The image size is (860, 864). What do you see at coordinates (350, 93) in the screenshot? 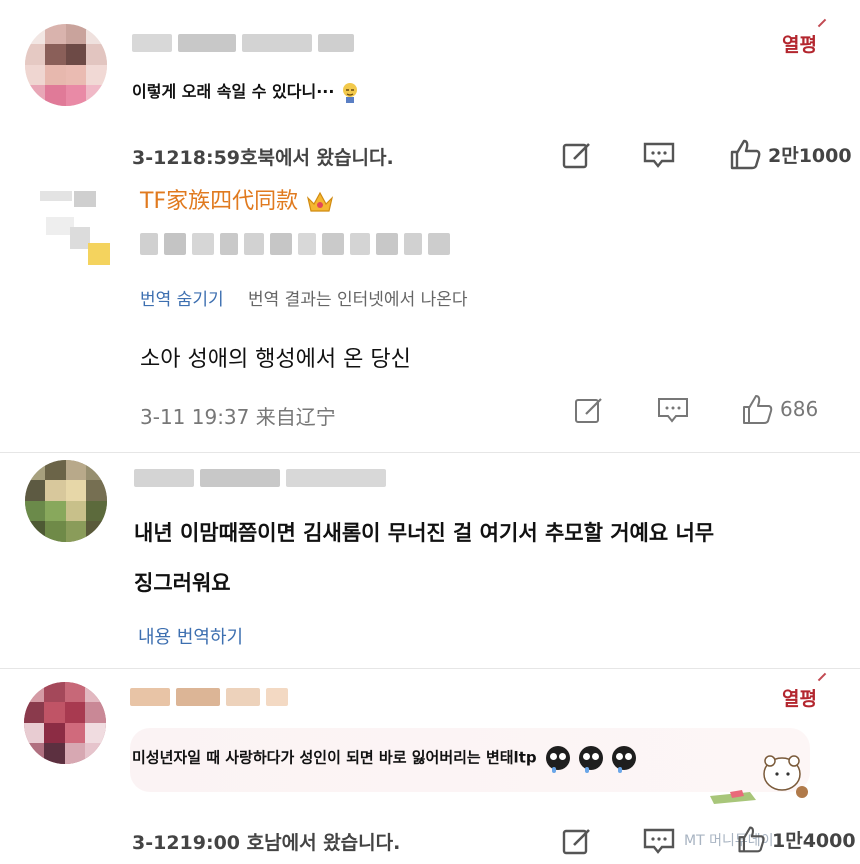
I see `sweat-emoji-icon` at bounding box center [350, 93].